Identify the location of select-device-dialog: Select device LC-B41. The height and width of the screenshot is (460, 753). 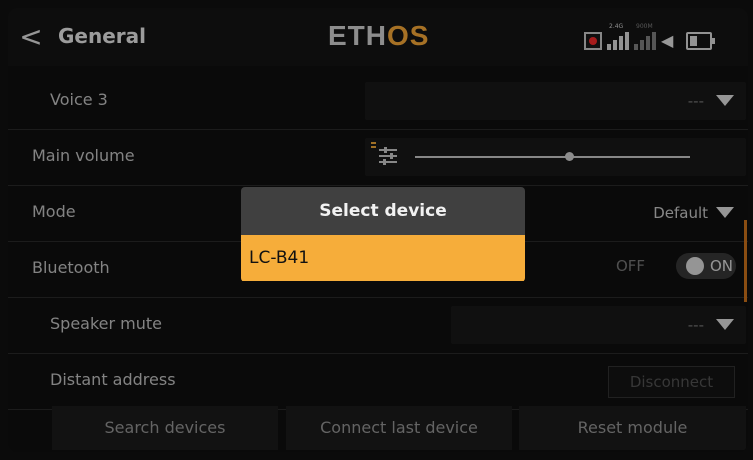
(383, 234).